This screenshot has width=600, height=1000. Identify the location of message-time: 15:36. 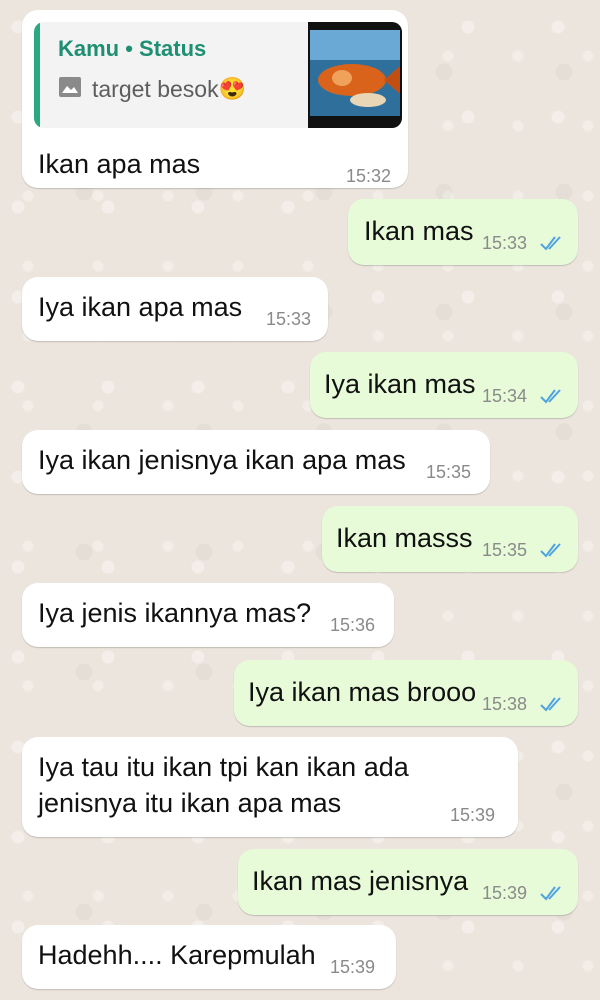
(353, 625).